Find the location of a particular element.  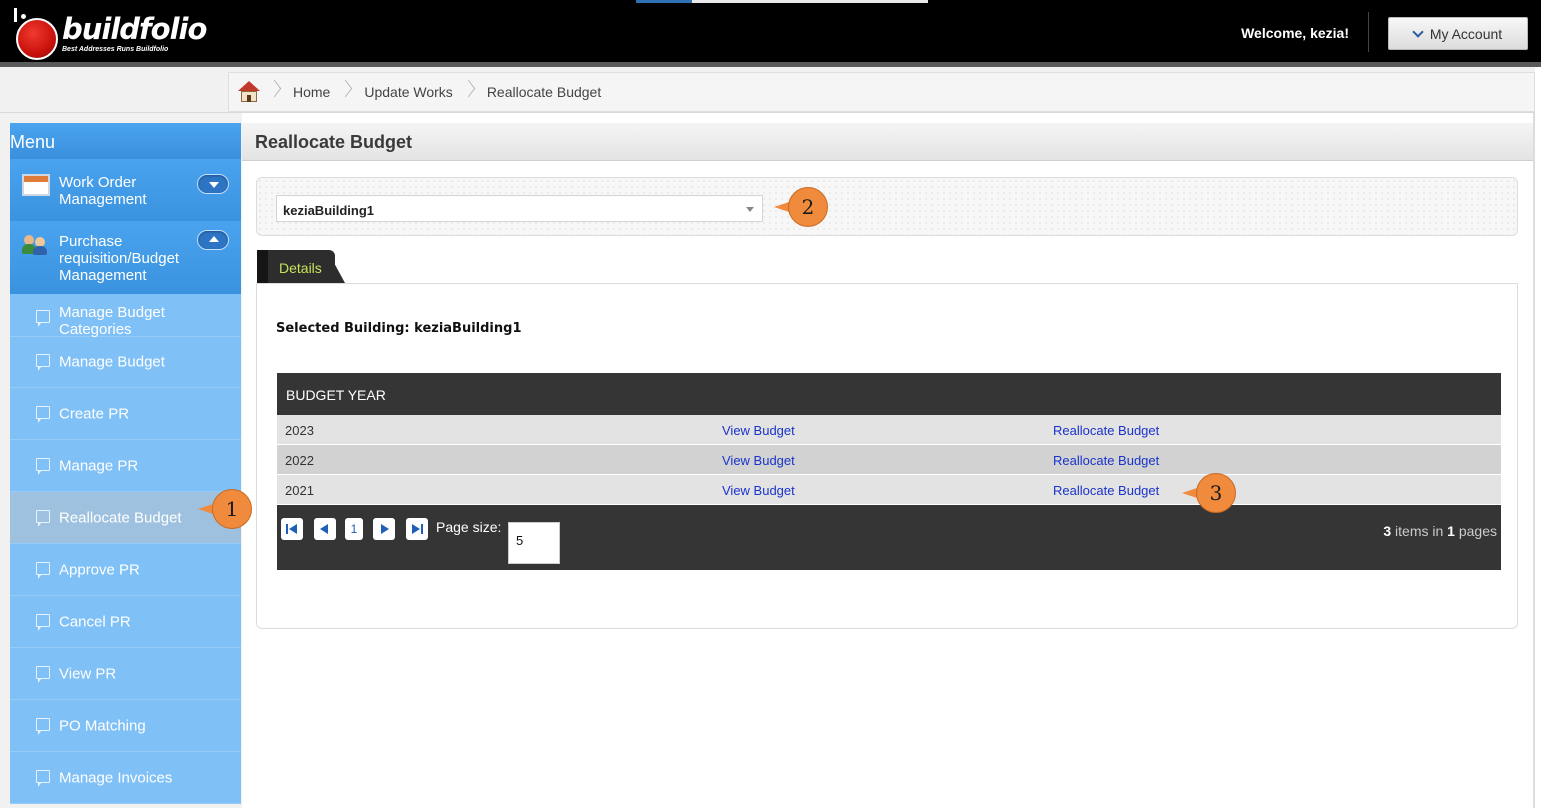

sidebar-item-view-pr: View PR is located at coordinates (125, 674).